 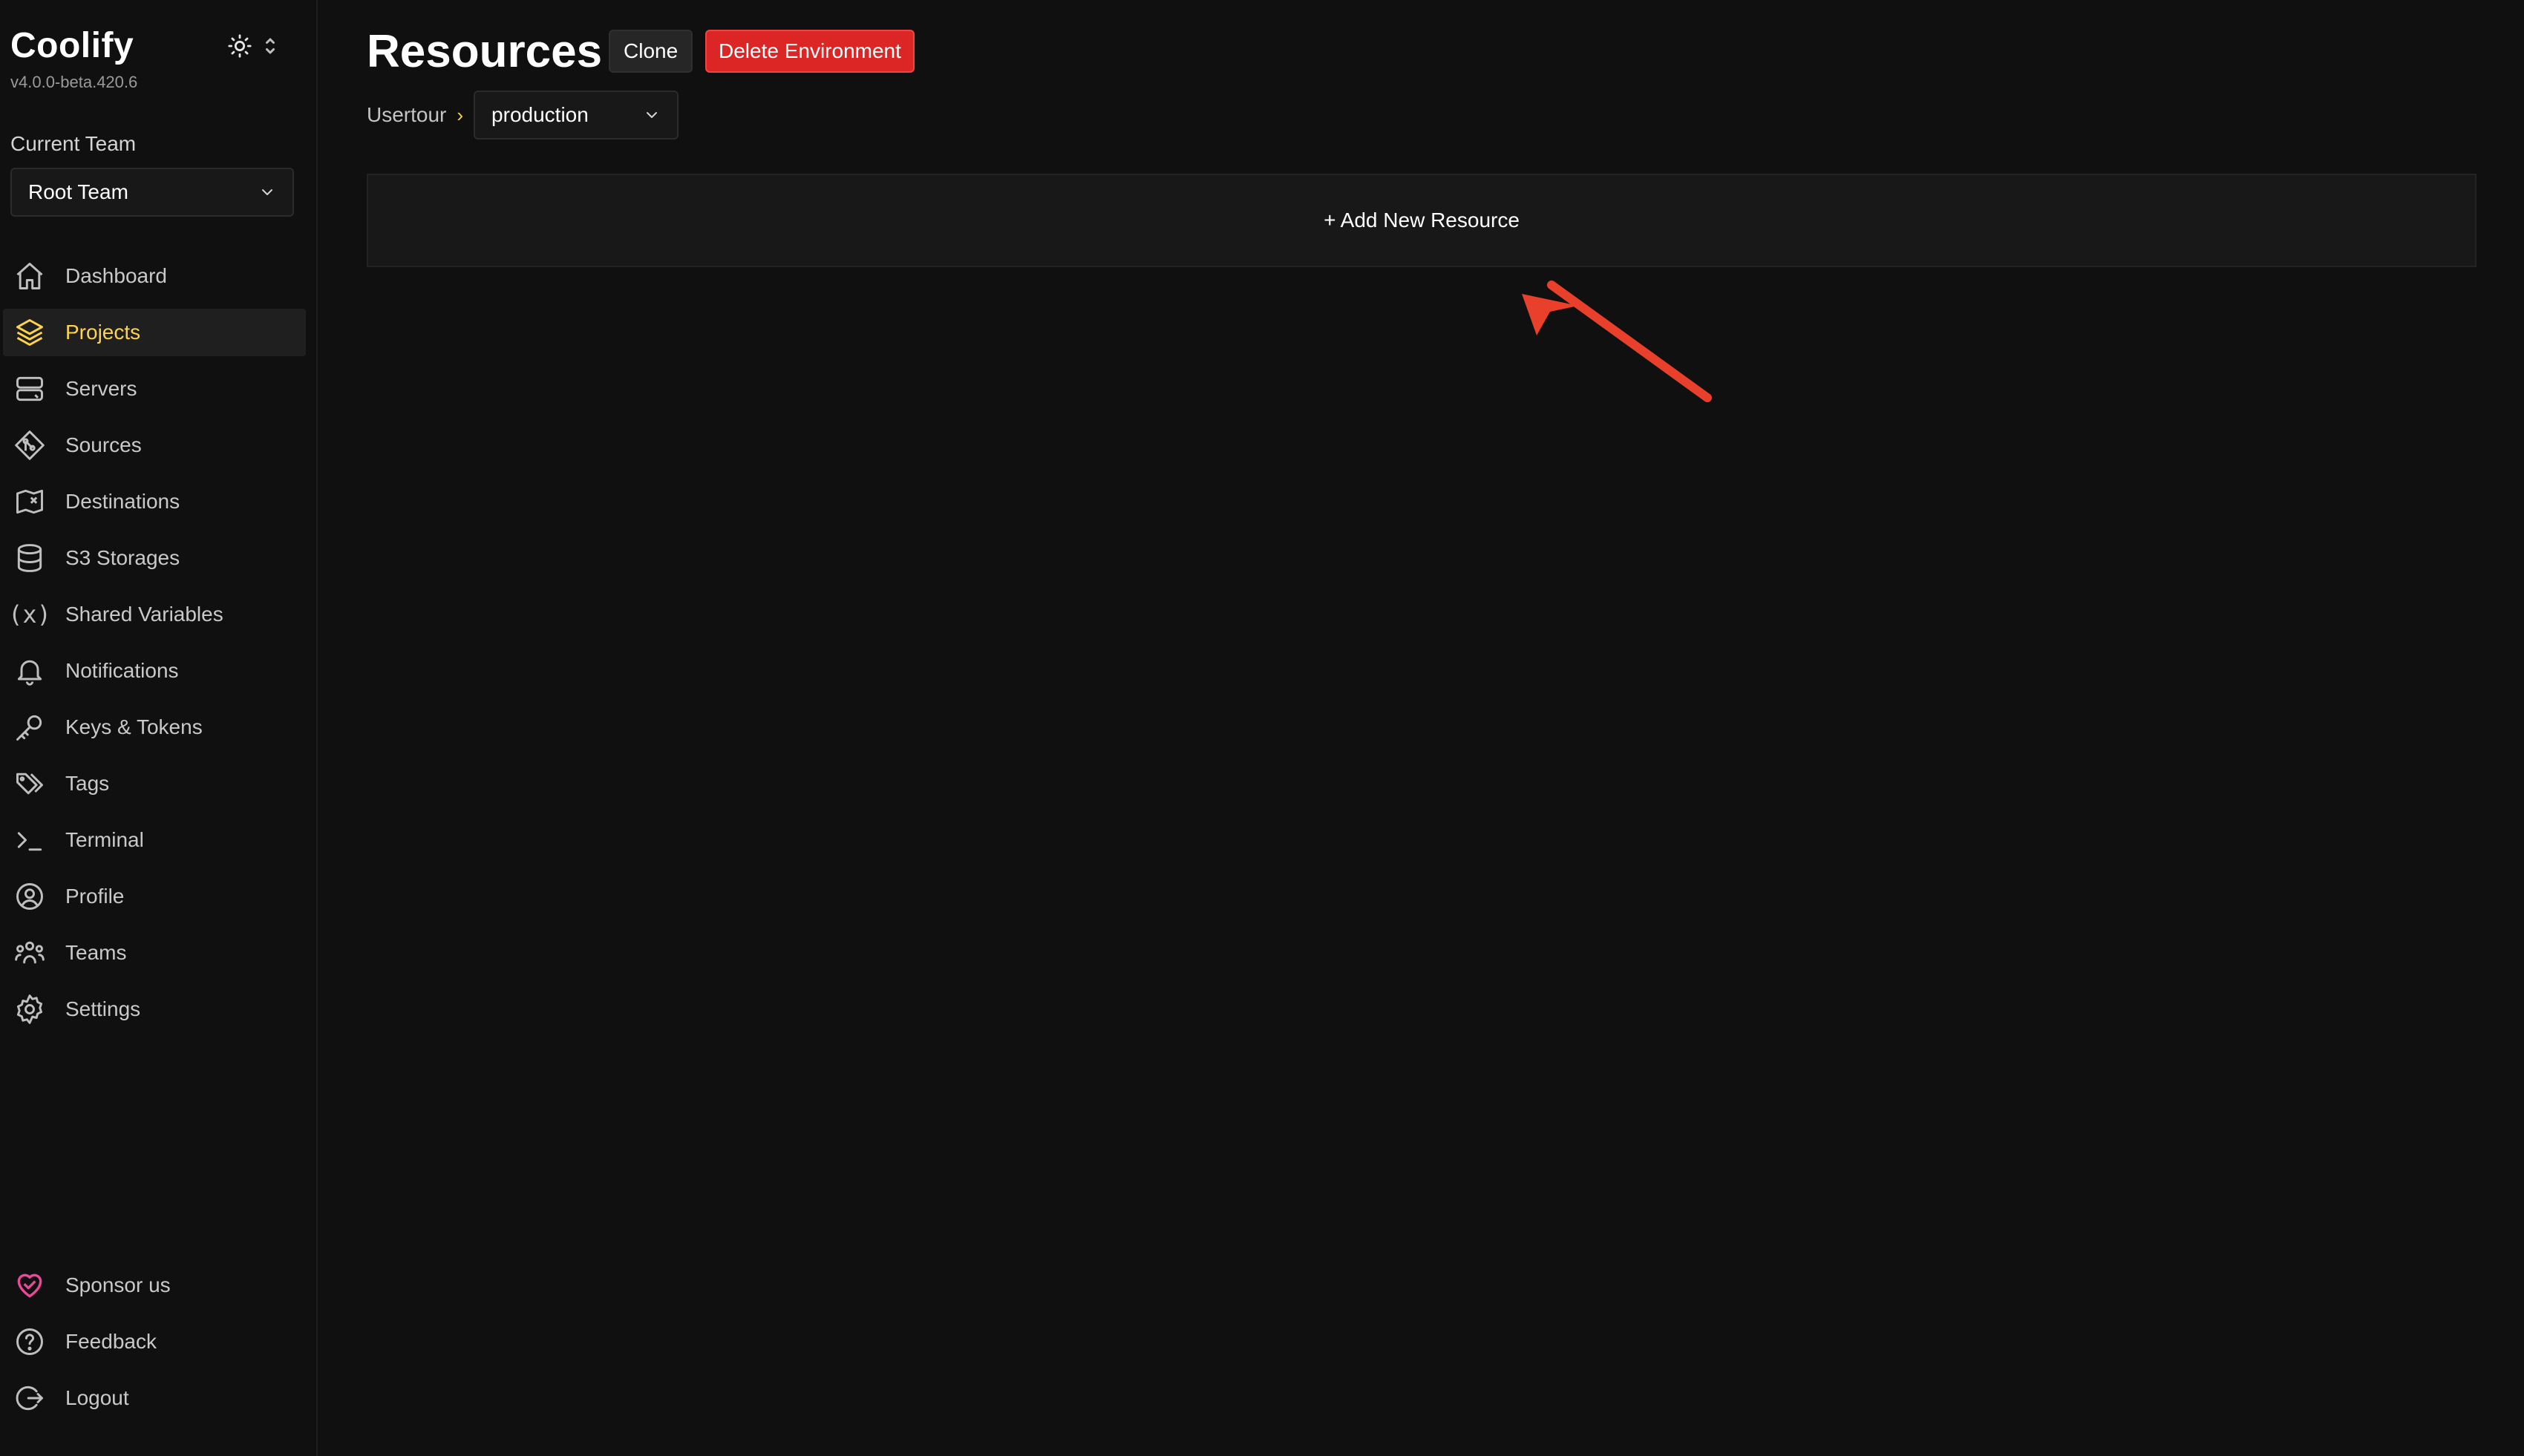 What do you see at coordinates (78, 192) in the screenshot?
I see `team-select-value: Root Team` at bounding box center [78, 192].